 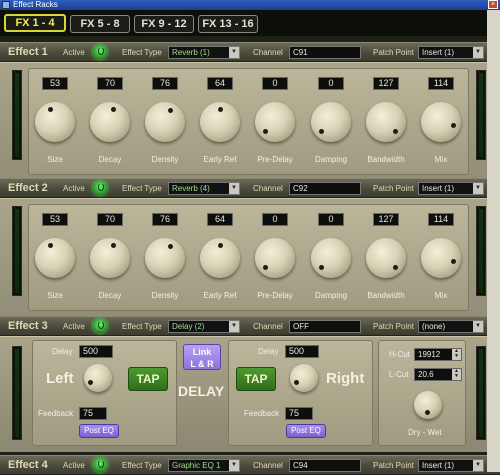 What do you see at coordinates (434, 326) in the screenshot?
I see `patch-point-value: (none)` at bounding box center [434, 326].